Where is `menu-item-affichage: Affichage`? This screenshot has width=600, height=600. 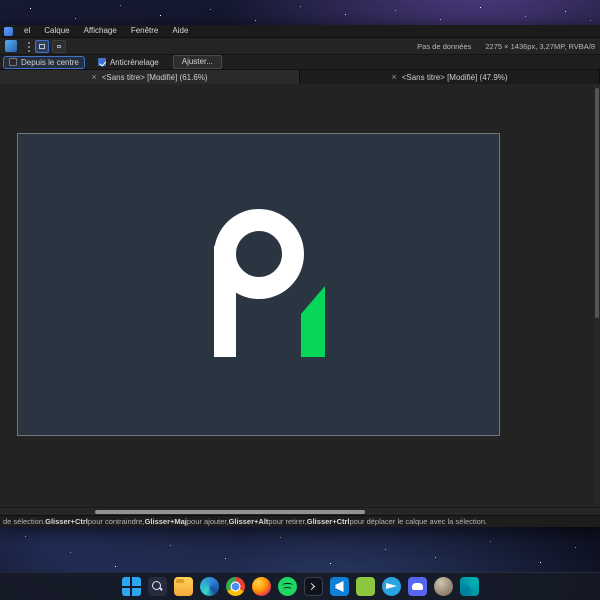 menu-item-affichage: Affichage is located at coordinates (100, 31).